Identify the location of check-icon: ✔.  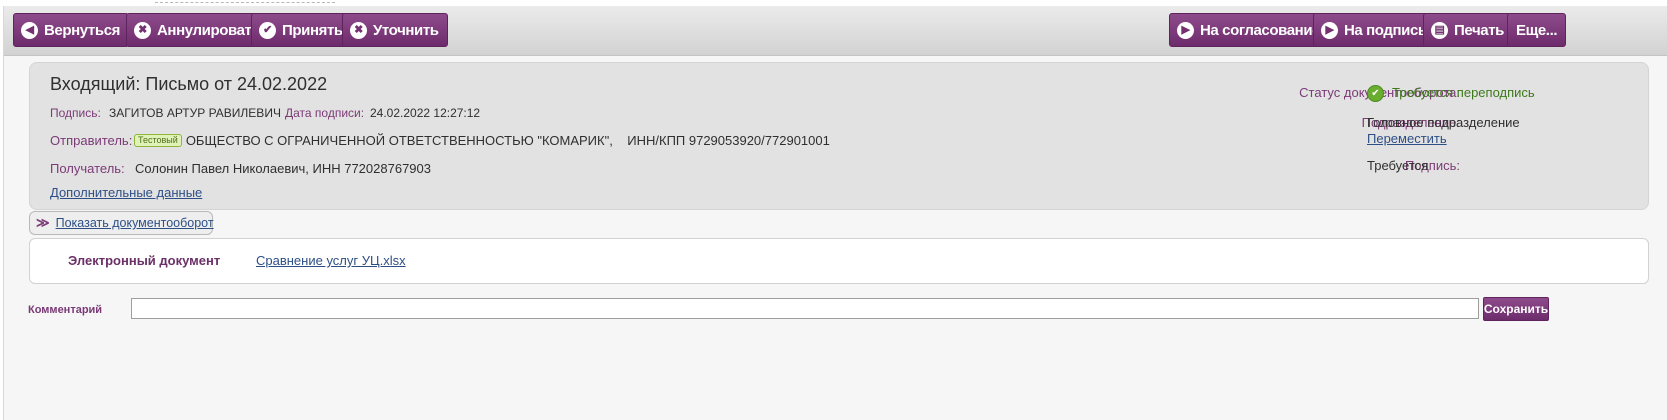
(267, 30).